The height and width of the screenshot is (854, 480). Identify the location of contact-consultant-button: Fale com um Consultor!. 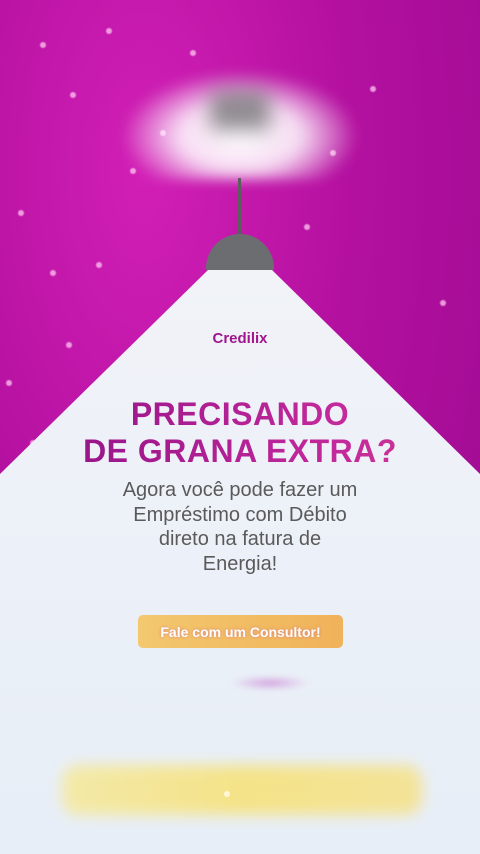
(240, 631).